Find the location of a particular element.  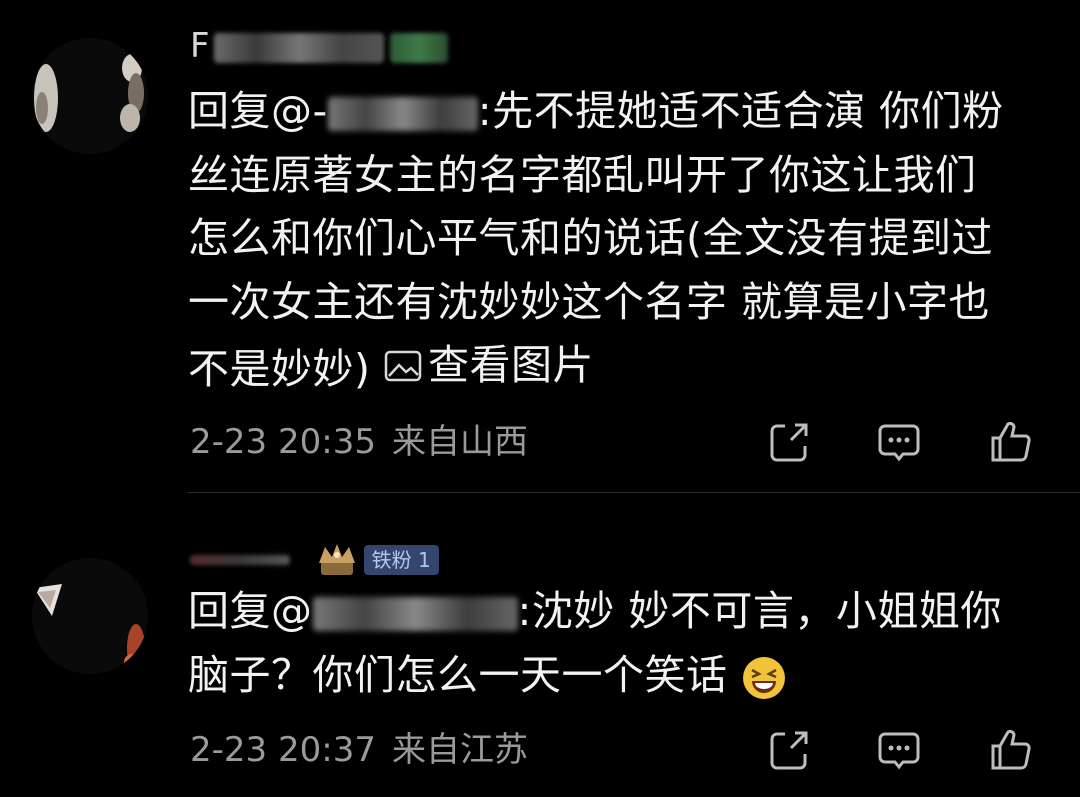

image-icon is located at coordinates (403, 365).